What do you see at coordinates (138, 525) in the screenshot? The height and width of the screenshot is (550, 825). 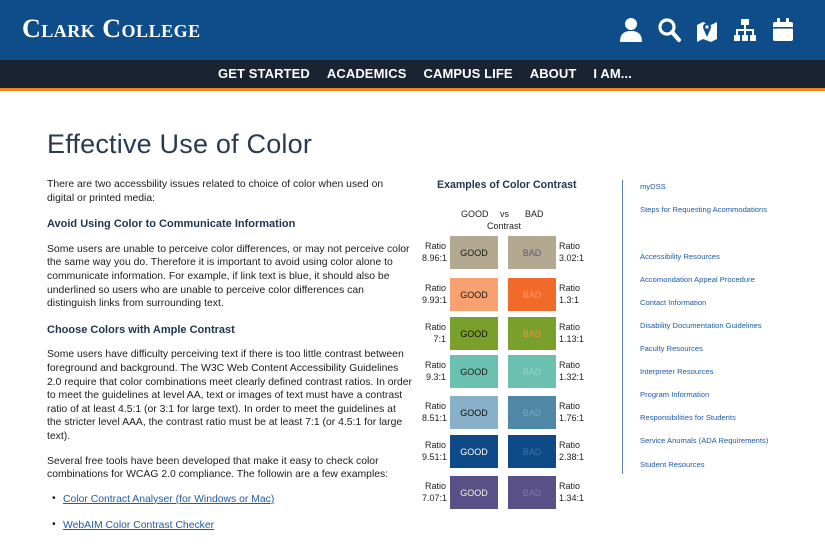 I see `tool-link: WebAIM Color Contrast Checker` at bounding box center [138, 525].